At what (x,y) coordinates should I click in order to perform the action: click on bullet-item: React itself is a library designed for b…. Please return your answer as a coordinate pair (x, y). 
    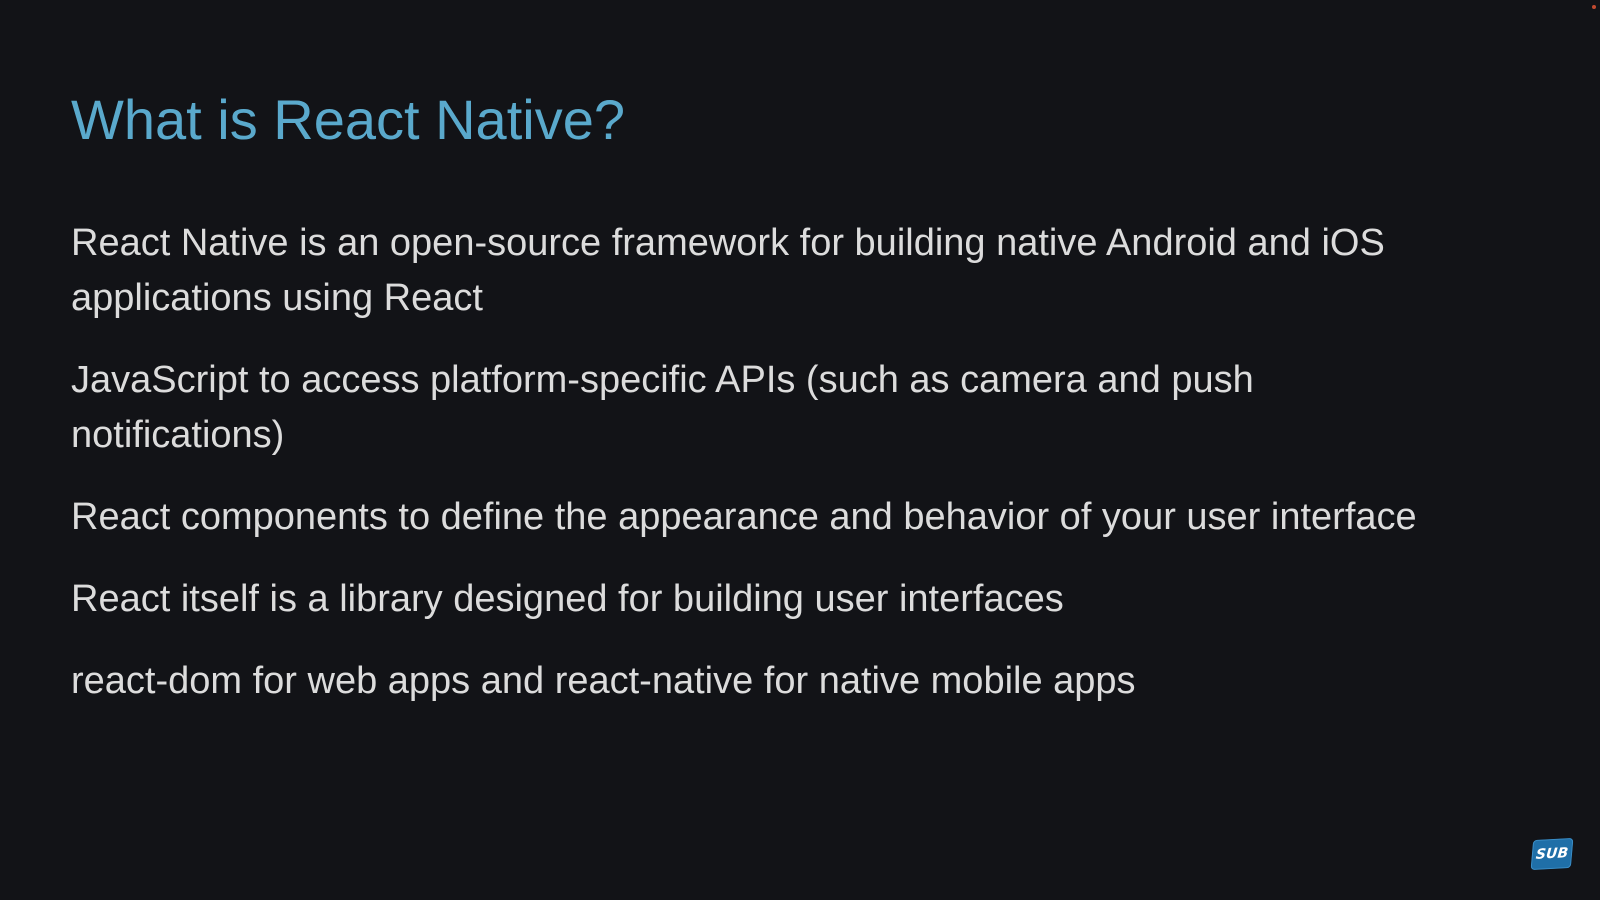
    Looking at the image, I should click on (567, 599).